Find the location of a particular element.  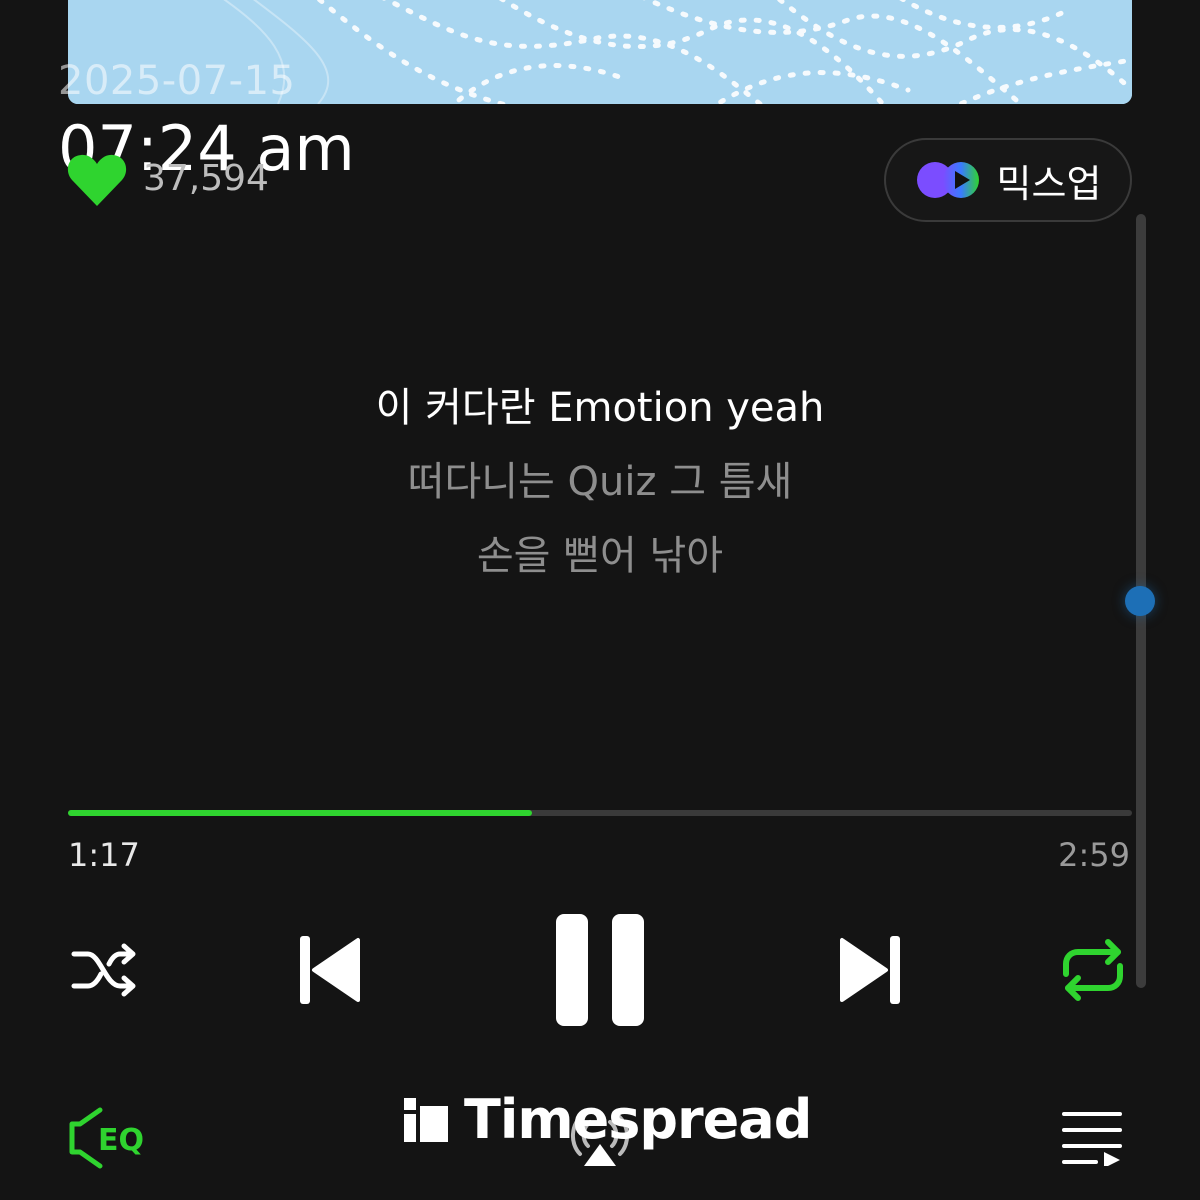

like-count: 37,594 is located at coordinates (206, 178).